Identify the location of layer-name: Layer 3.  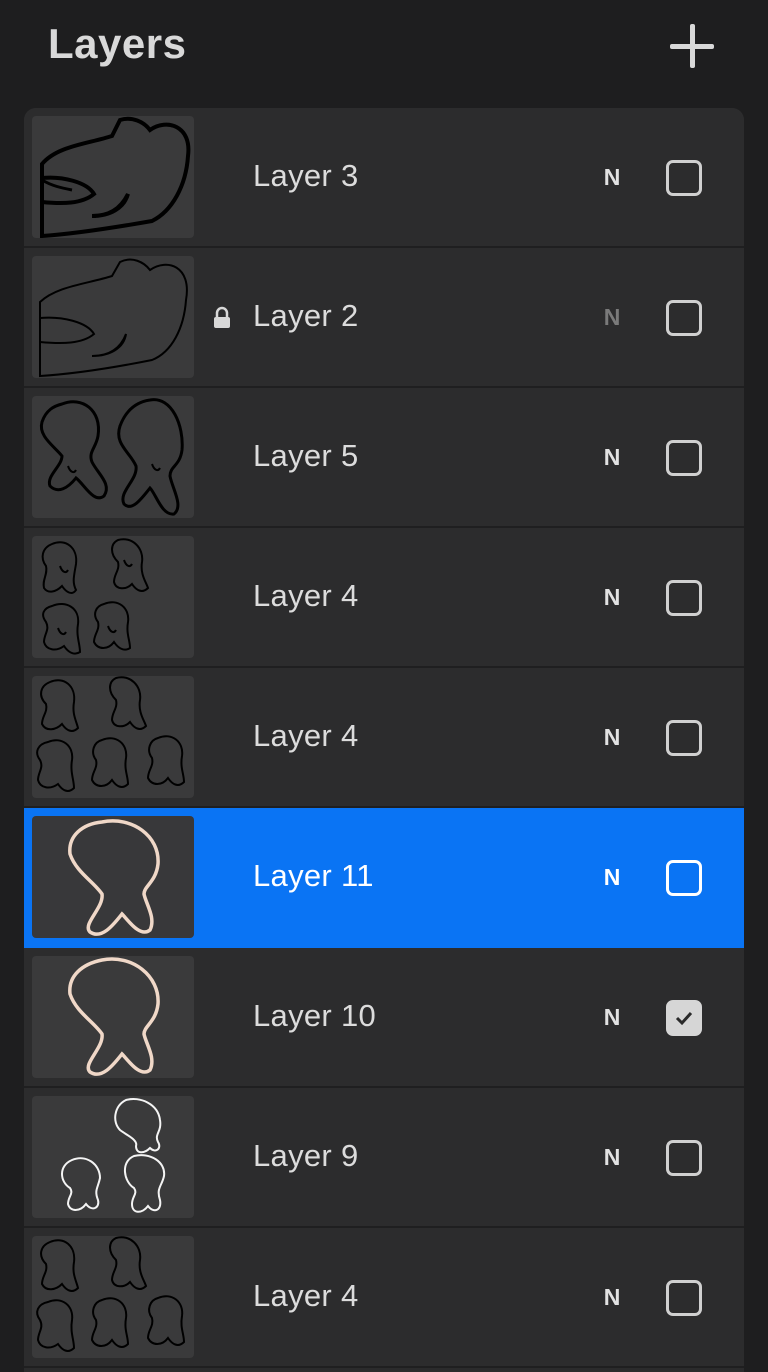
(306, 175).